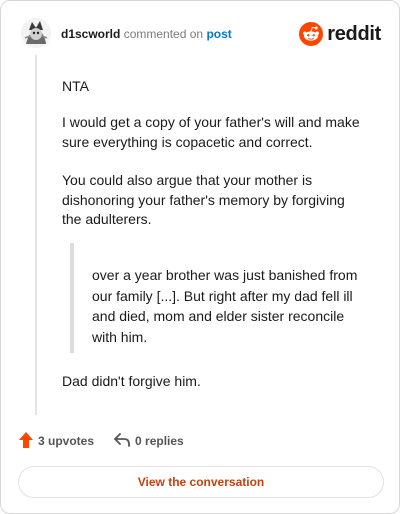 This screenshot has width=400, height=514. I want to click on upvote-control: 3 upvotes, so click(57, 441).